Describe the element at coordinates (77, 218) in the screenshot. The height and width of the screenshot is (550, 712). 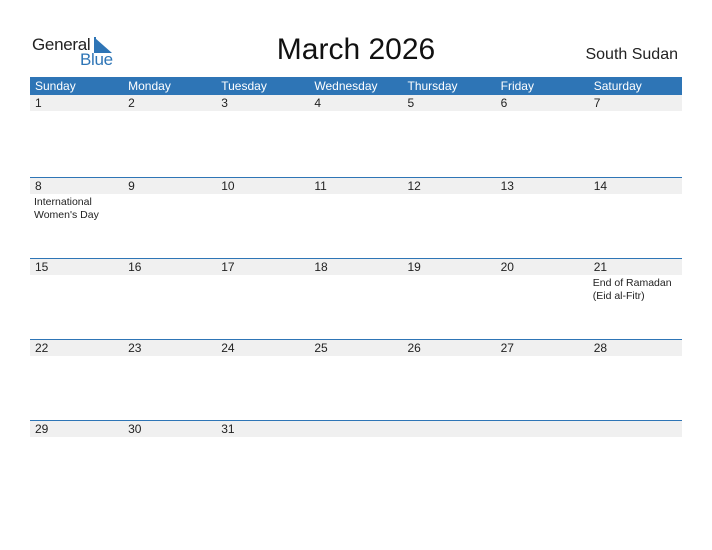
I see `day-cell: 8 International Women's Day` at that location.